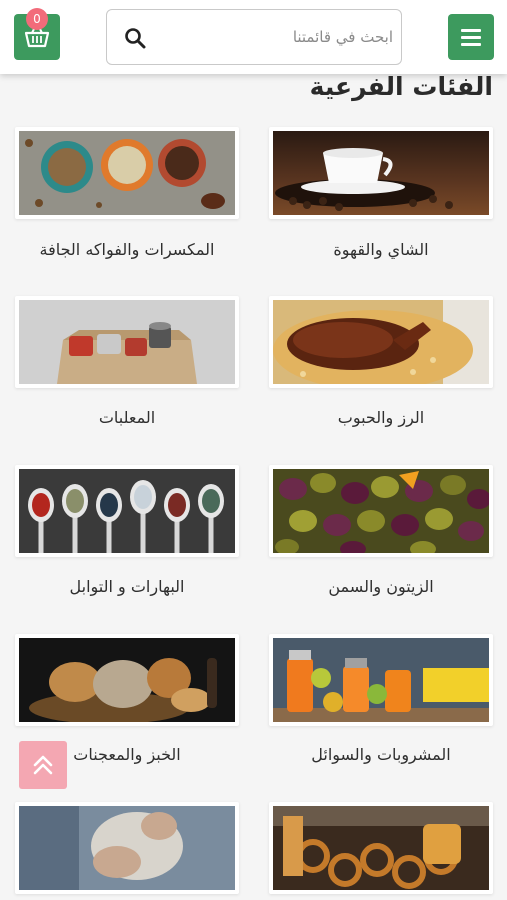  I want to click on rice-image, so click(381, 342).